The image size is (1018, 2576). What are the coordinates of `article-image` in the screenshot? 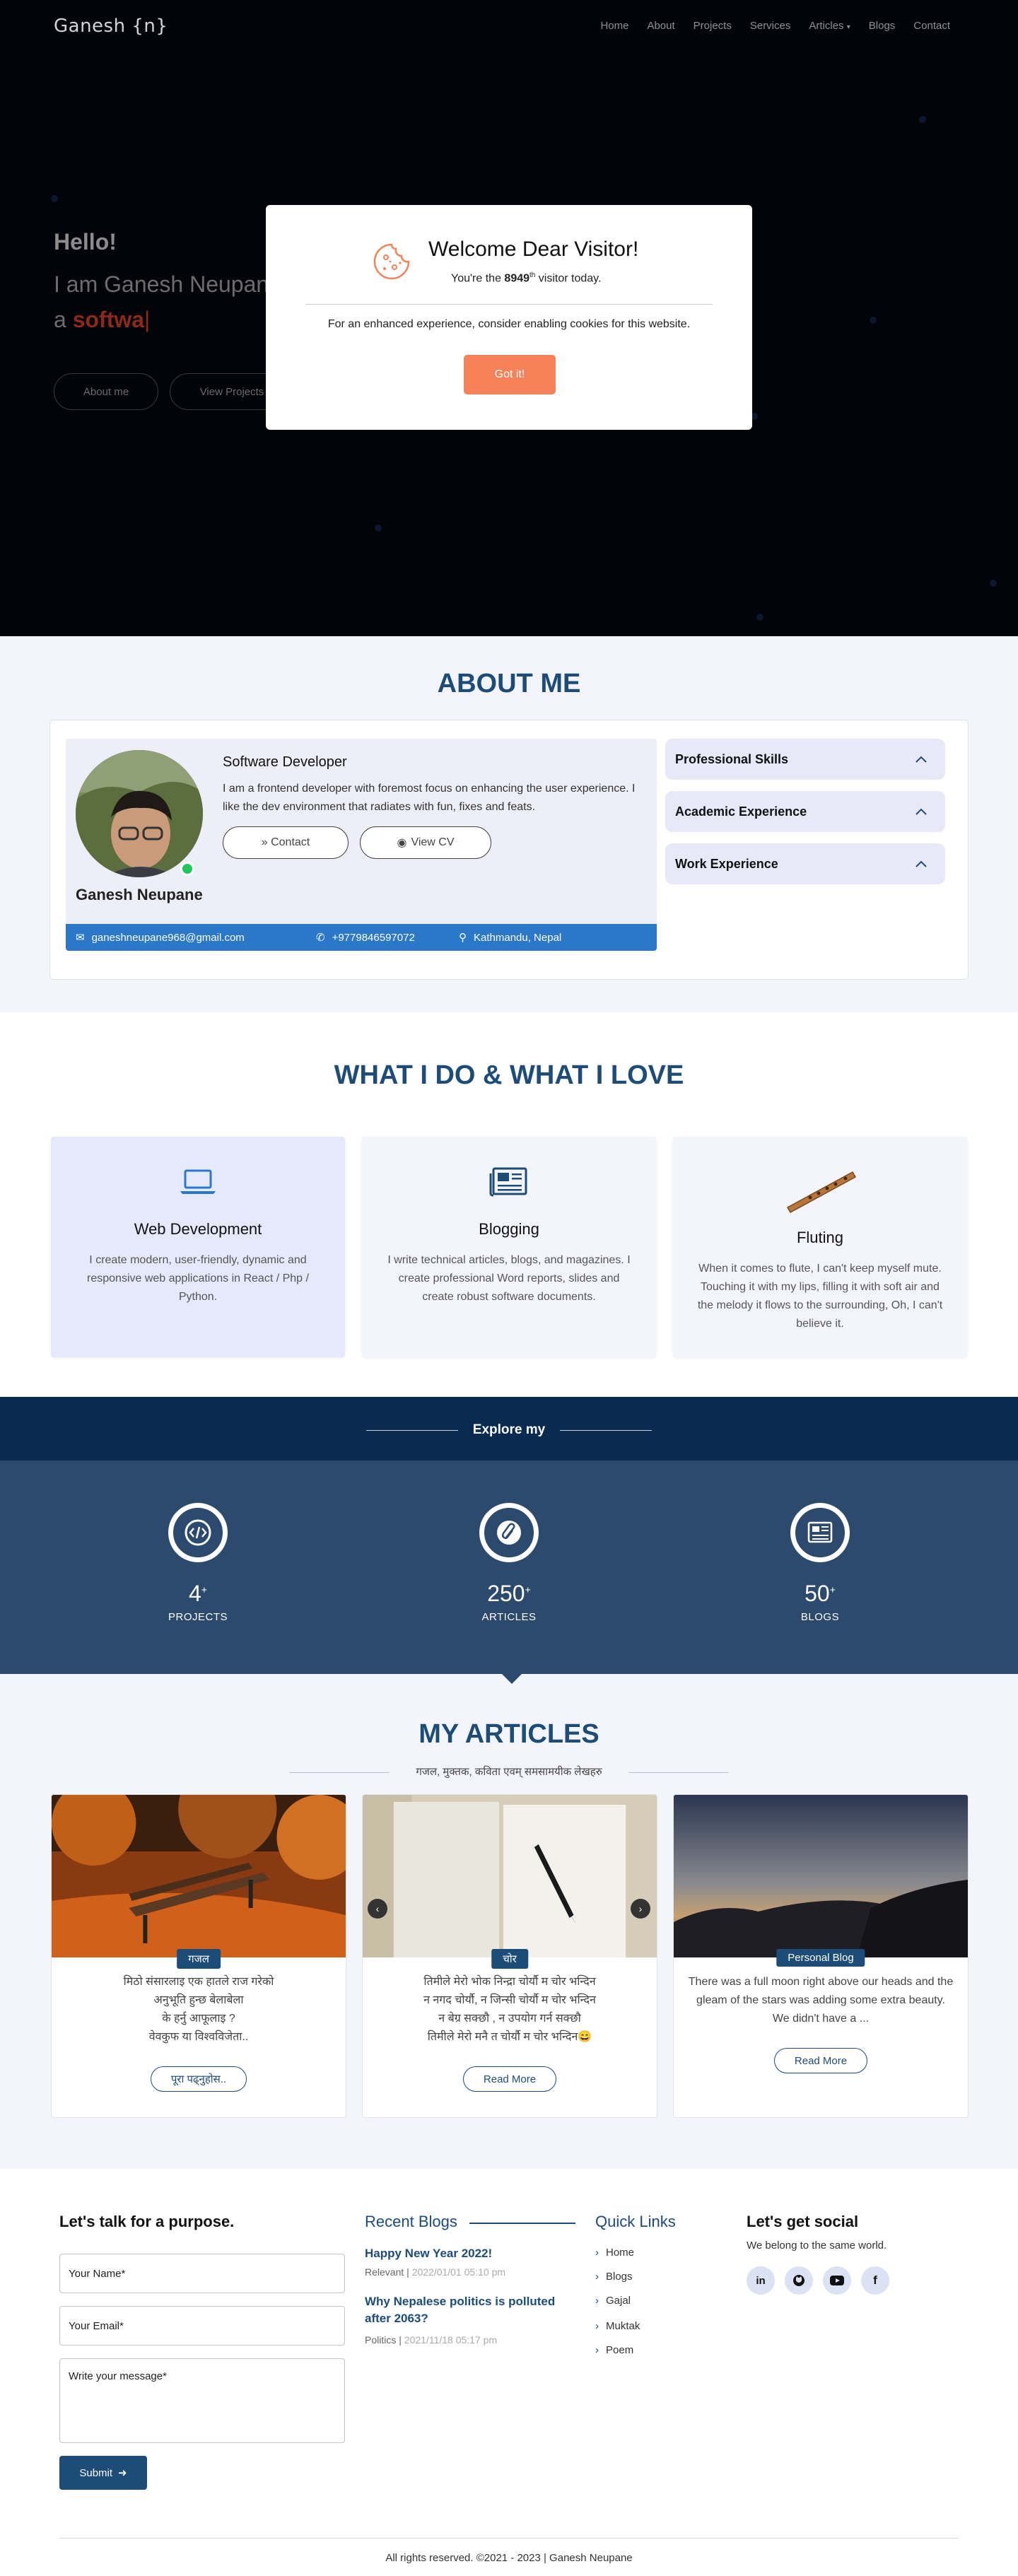 It's located at (510, 1876).